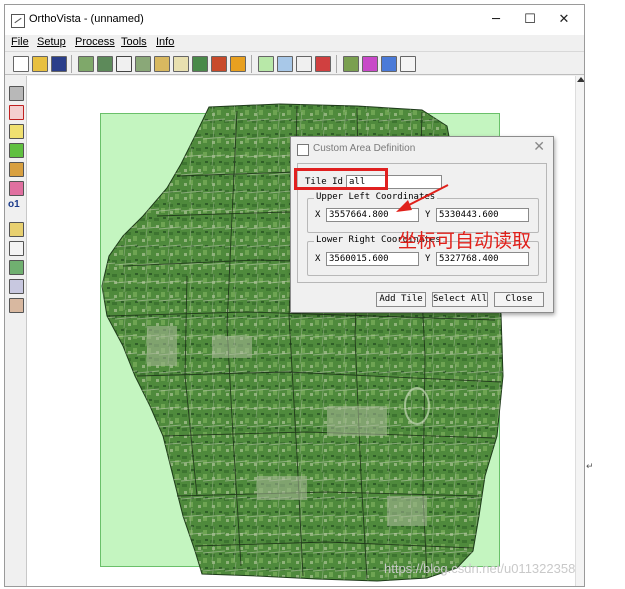  Describe the element at coordinates (465, 241) in the screenshot. I see `annotation-text: 坐标可自动读取` at that location.